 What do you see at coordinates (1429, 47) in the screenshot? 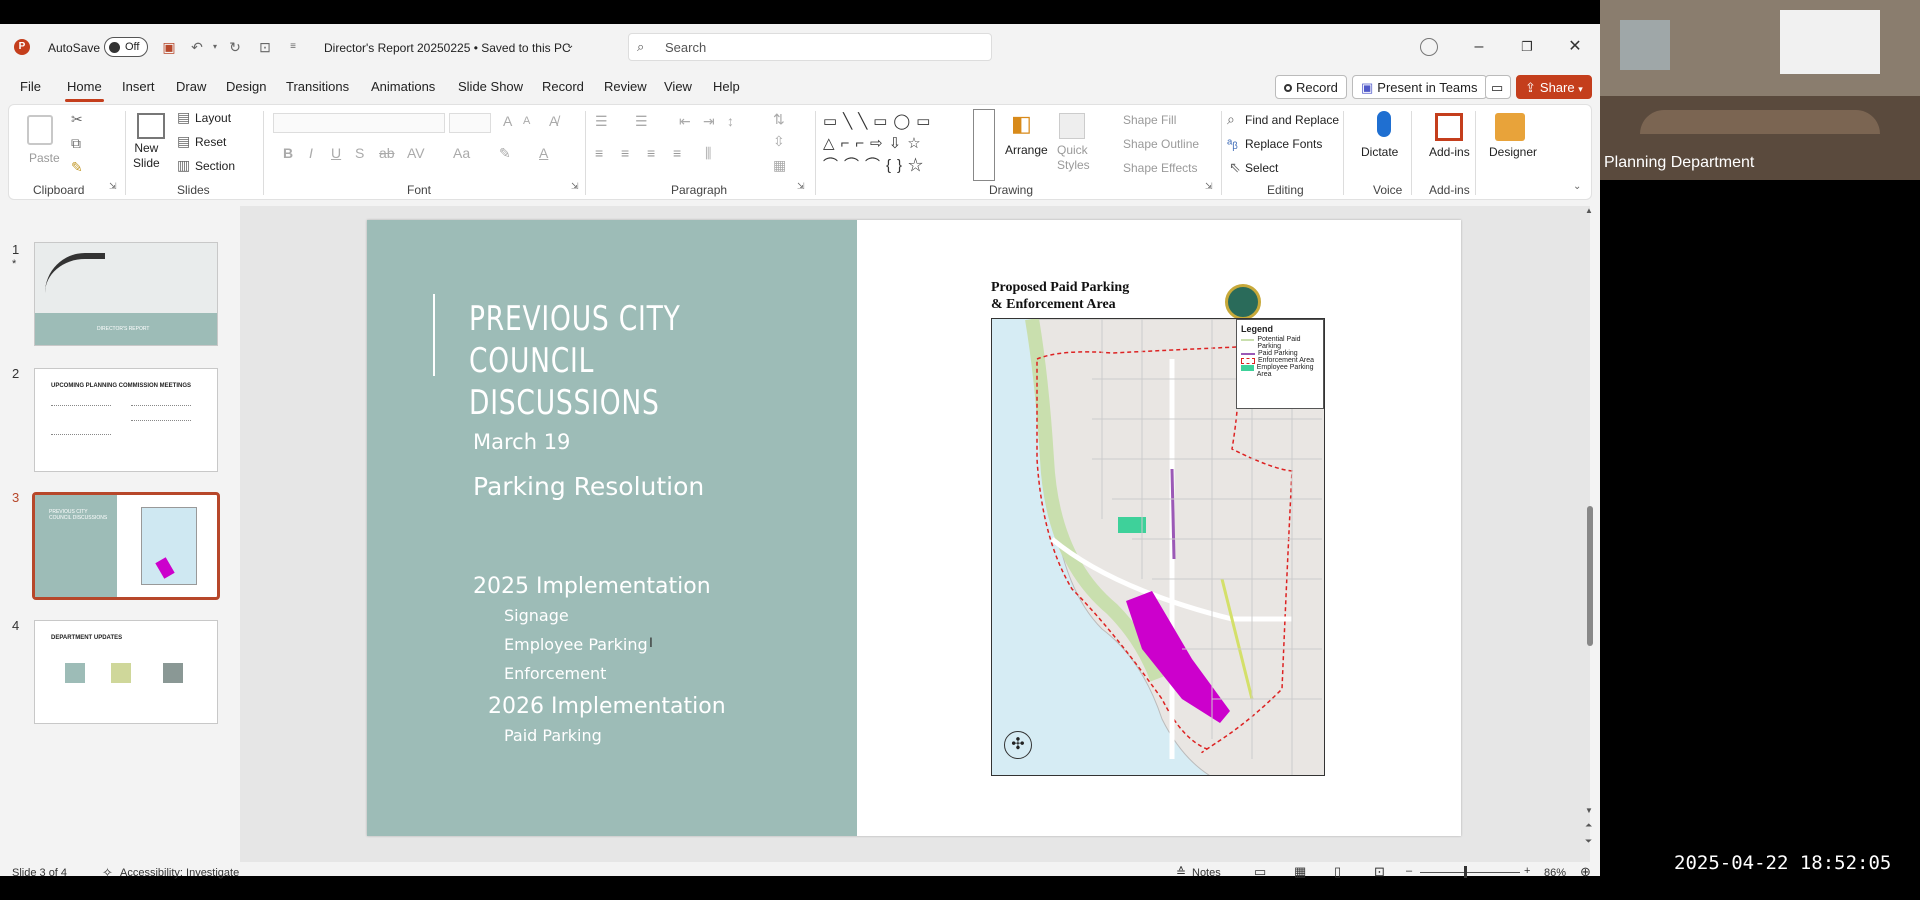
I see `user-avatar-icon` at bounding box center [1429, 47].